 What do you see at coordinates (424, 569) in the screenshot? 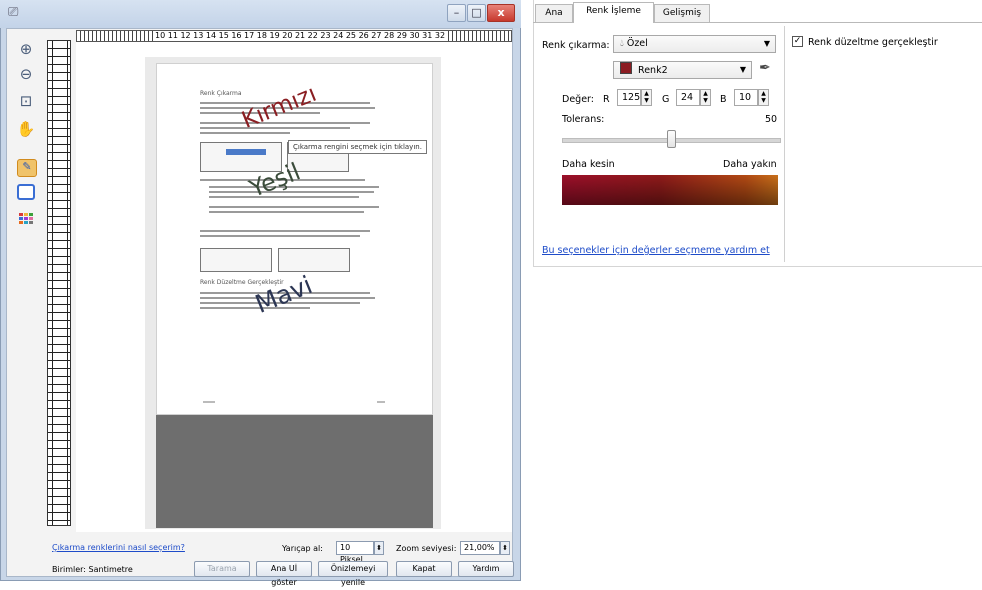
I see `close-button: Kapat` at bounding box center [424, 569].